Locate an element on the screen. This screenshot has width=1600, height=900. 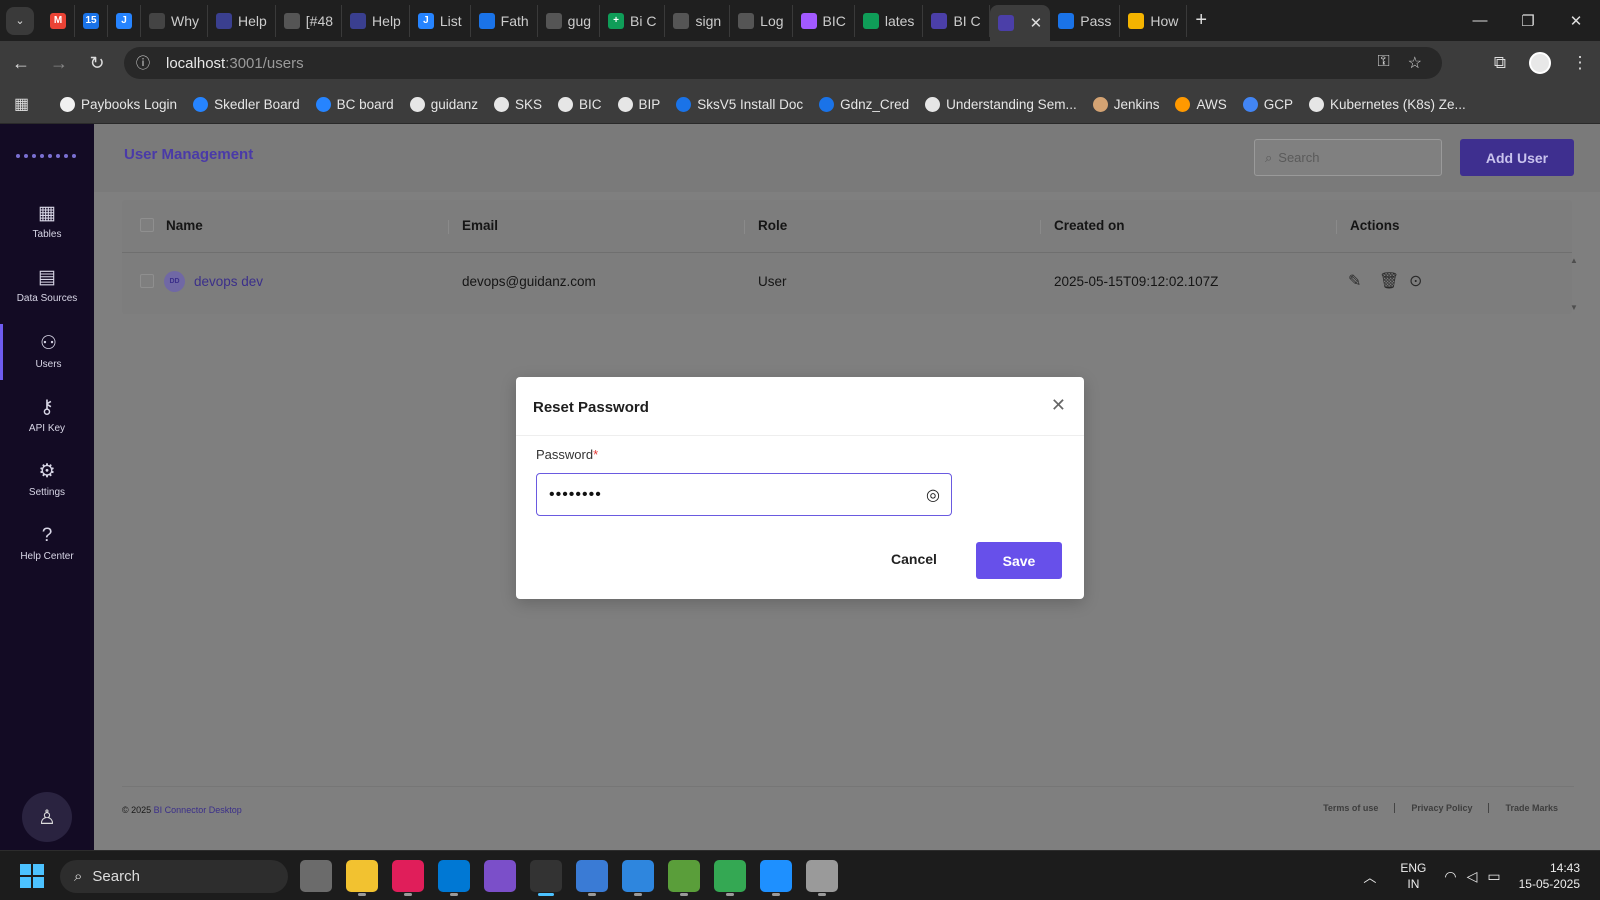
chrome-icon is located at coordinates (546, 878).